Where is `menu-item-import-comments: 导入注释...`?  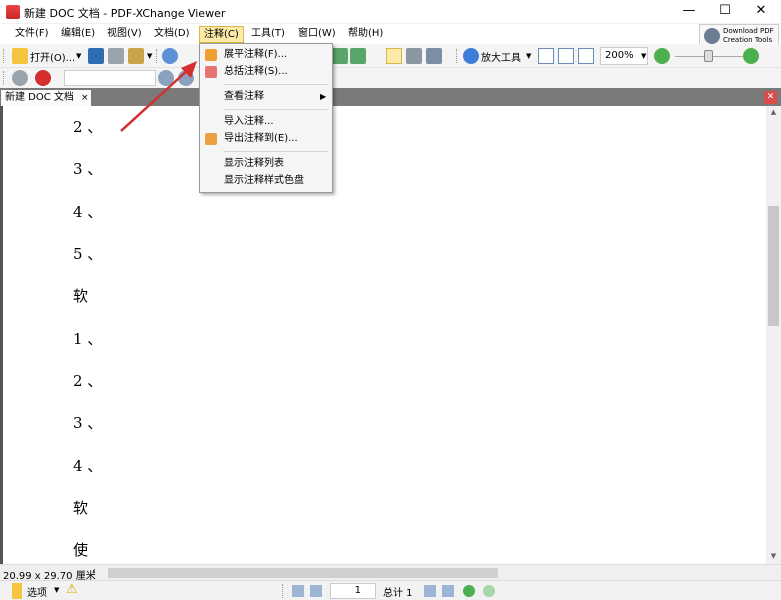
menu-item-import-comments: 导入注释... is located at coordinates (266, 122).